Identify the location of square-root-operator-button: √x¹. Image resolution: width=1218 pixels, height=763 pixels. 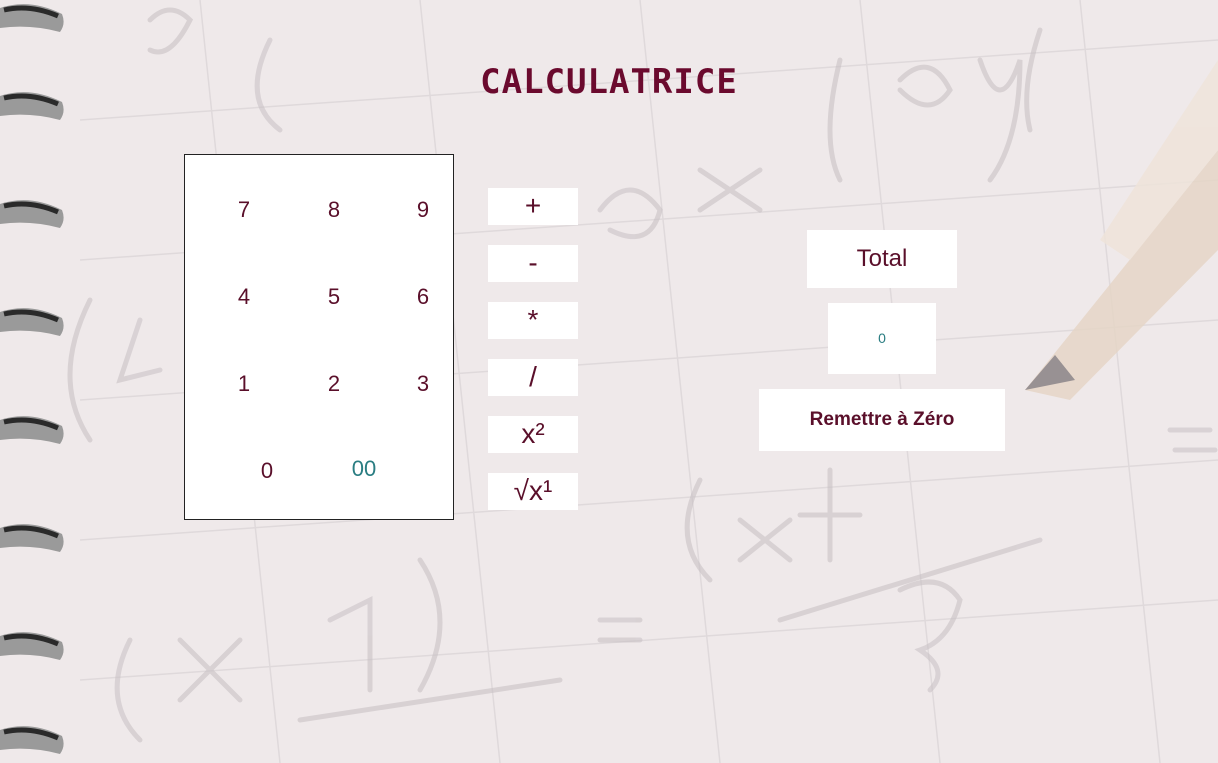
(533, 491).